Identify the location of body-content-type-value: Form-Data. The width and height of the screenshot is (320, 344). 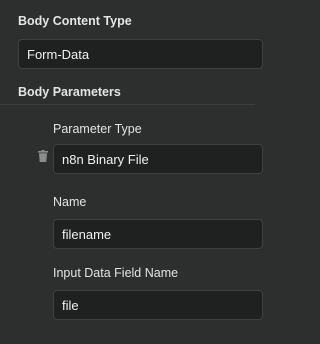
(58, 54).